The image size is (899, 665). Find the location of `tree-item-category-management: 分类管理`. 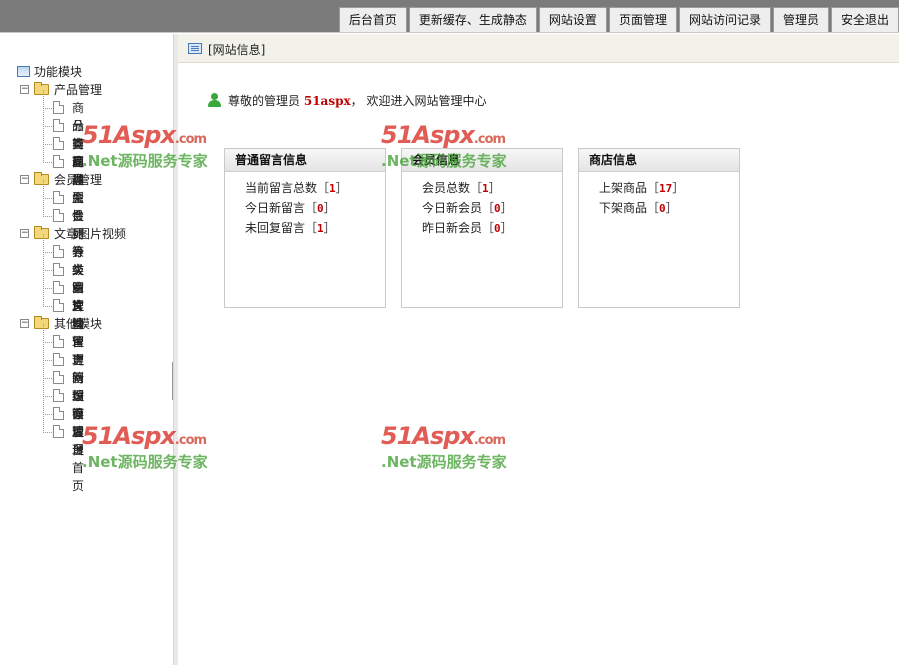

tree-item-category-management: 分类管理 is located at coordinates (50, 152).